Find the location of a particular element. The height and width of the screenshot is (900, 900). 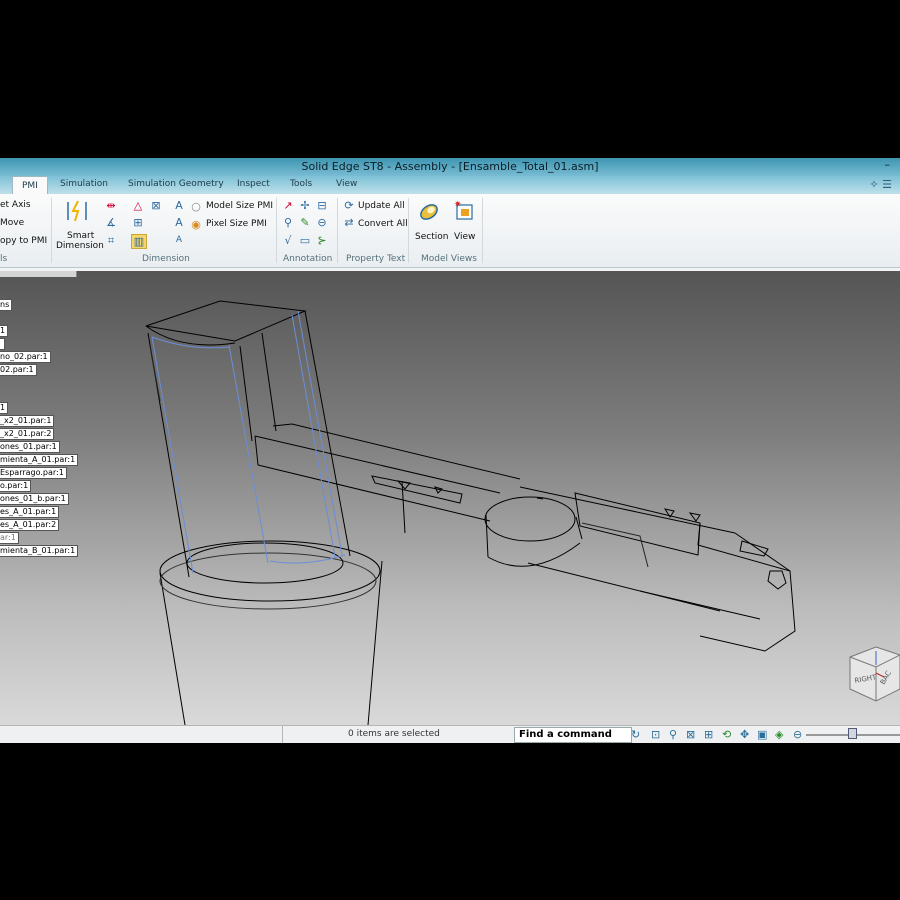

section-button: Section is located at coordinates (431, 237).